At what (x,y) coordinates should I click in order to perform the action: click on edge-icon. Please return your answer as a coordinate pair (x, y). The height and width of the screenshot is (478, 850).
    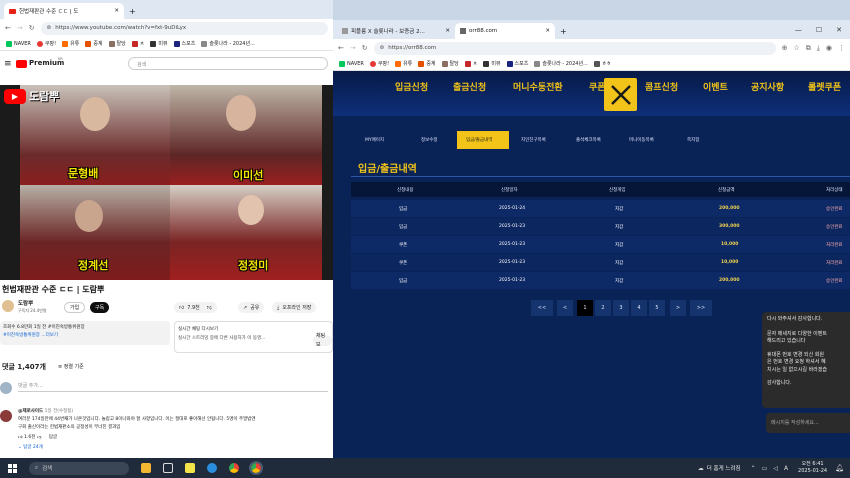
    Looking at the image, I should click on (212, 468).